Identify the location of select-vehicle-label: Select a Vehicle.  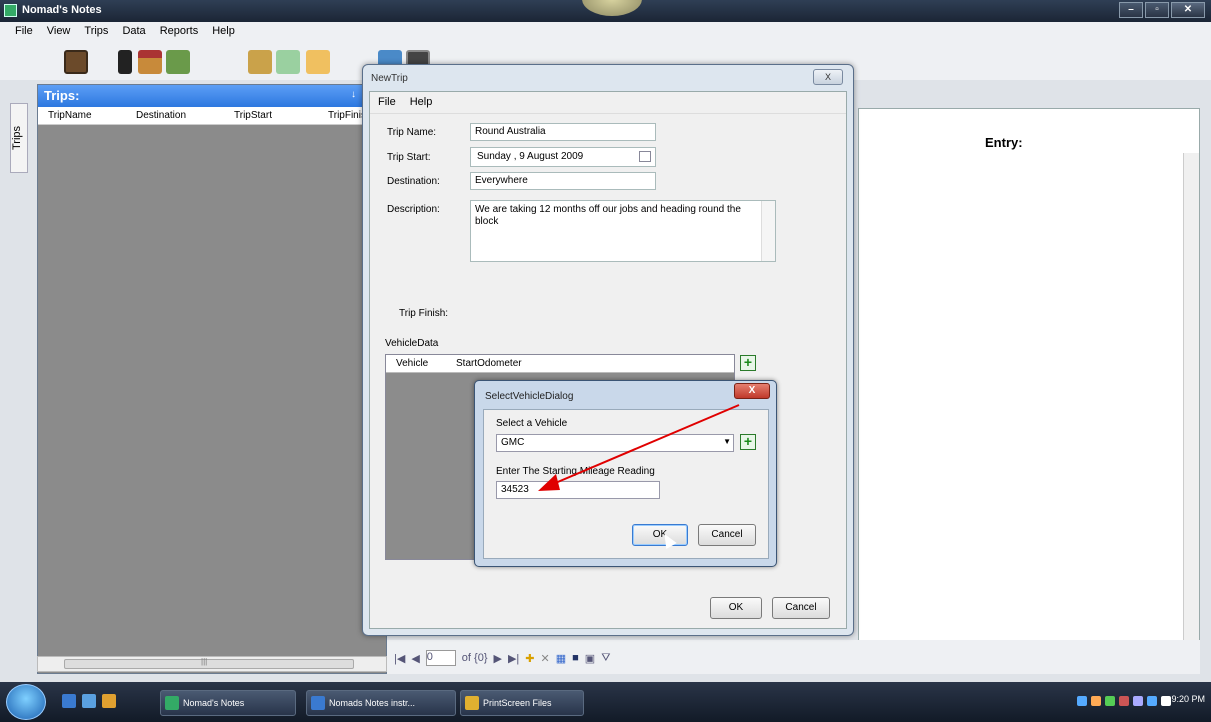
(532, 423).